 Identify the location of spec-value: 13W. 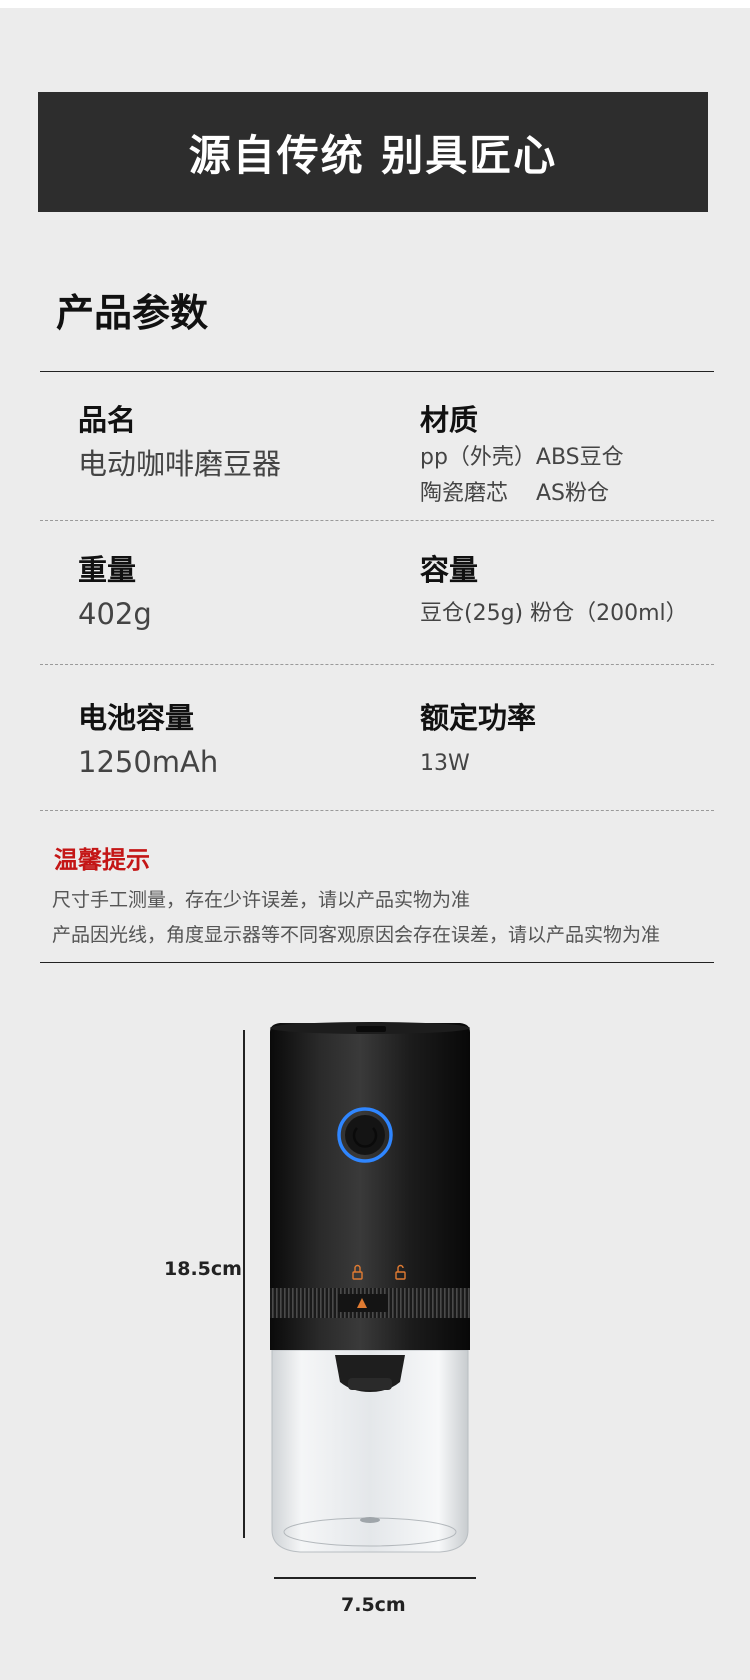
(445, 763).